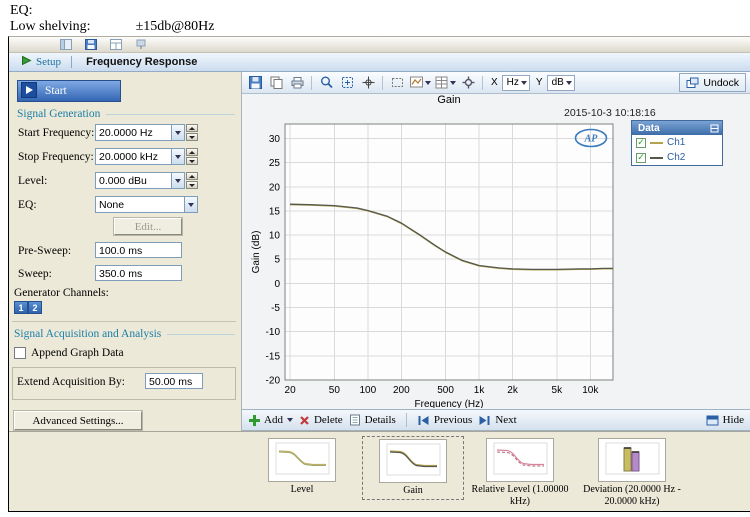 The width and height of the screenshot is (750, 517). Describe the element at coordinates (423, 420) in the screenshot. I see `previous-icon` at that location.